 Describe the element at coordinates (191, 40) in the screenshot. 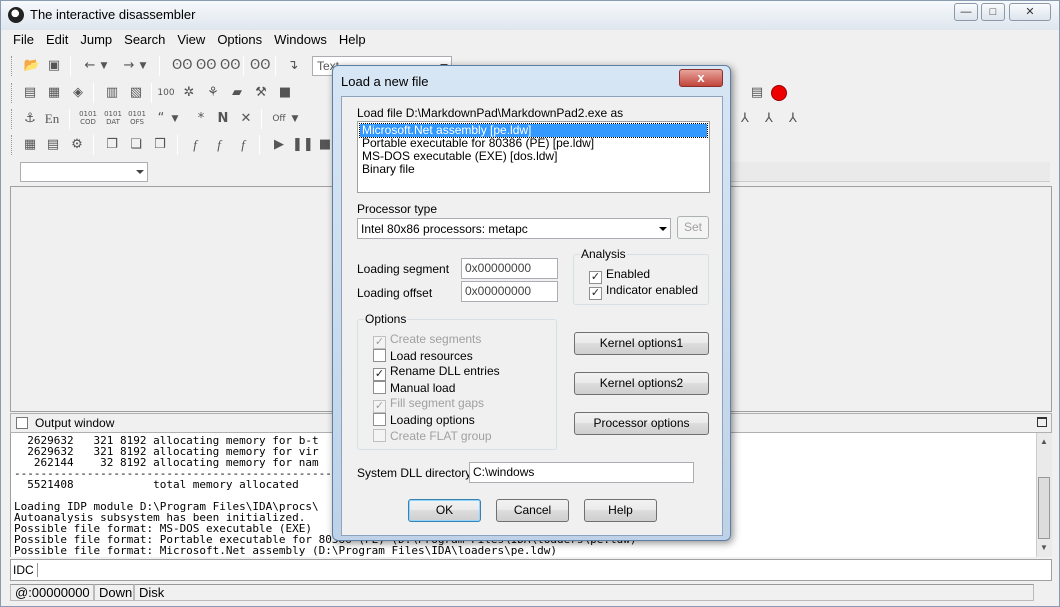

I see `menu-view: View` at that location.